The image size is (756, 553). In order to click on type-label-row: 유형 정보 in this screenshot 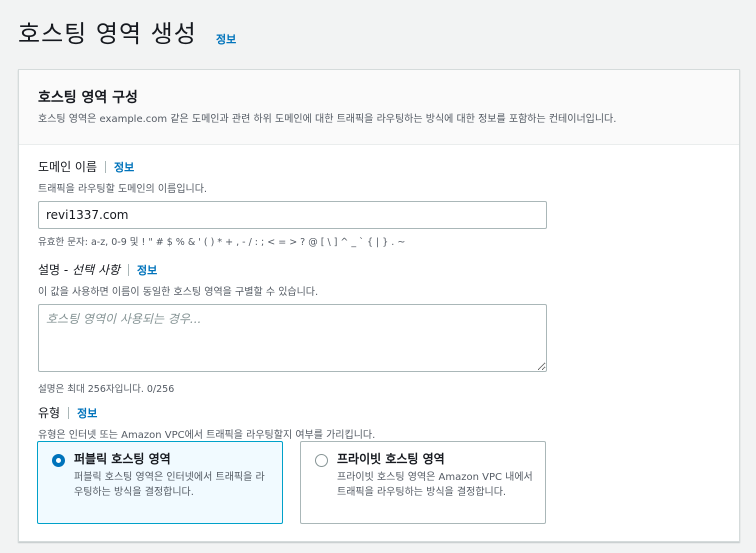, I will do `click(206, 412)`.